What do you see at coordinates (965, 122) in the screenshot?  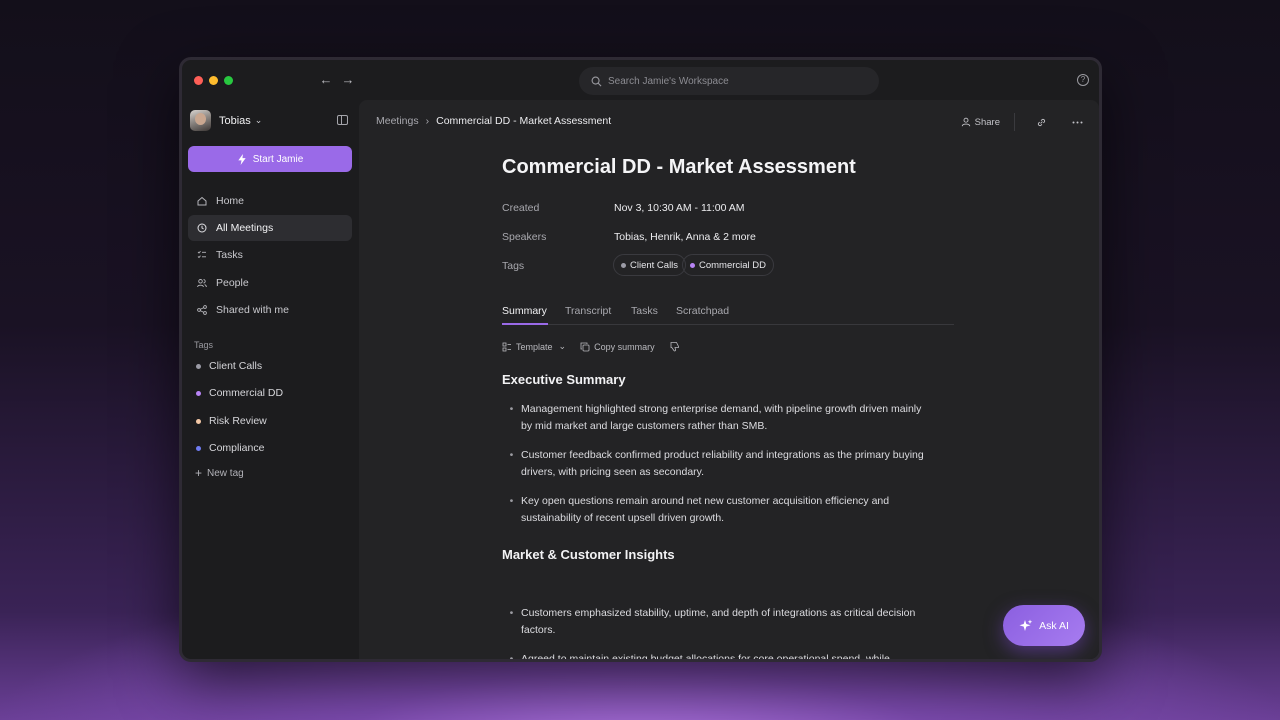 I see `person-icon` at bounding box center [965, 122].